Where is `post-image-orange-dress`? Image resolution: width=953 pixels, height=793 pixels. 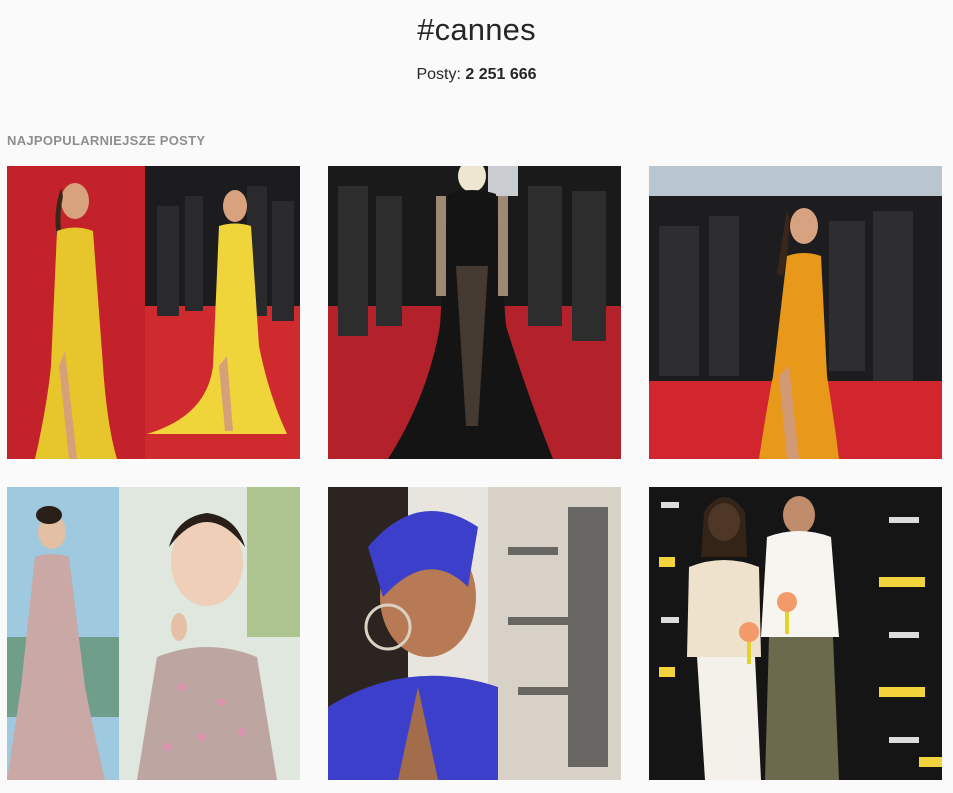 post-image-orange-dress is located at coordinates (795, 312).